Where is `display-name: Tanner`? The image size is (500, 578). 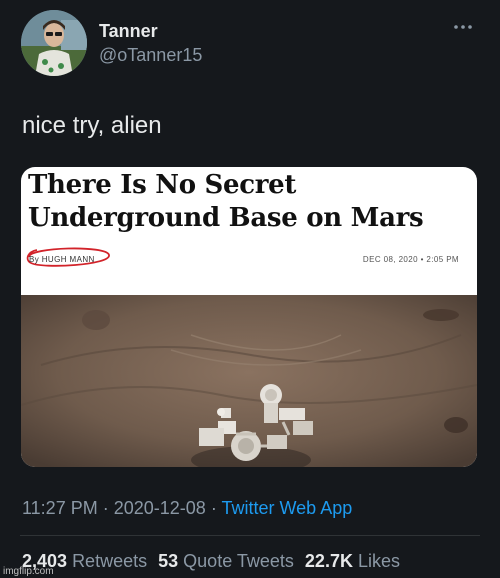
display-name: Tanner is located at coordinates (128, 31).